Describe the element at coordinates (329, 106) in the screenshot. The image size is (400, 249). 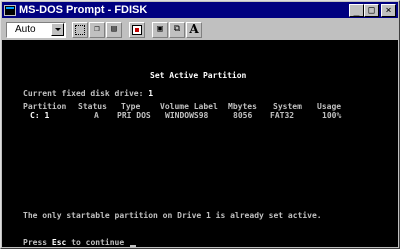
I see `table-header-usage: Usage` at that location.